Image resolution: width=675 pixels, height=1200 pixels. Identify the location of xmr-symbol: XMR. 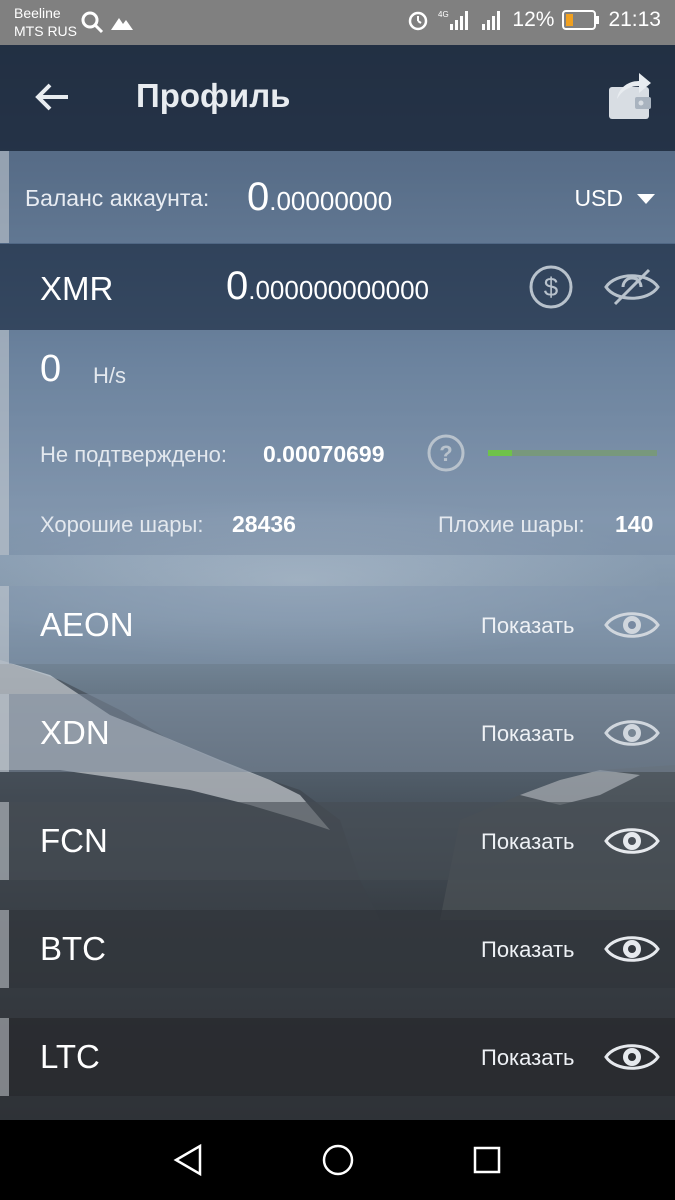
(77, 288).